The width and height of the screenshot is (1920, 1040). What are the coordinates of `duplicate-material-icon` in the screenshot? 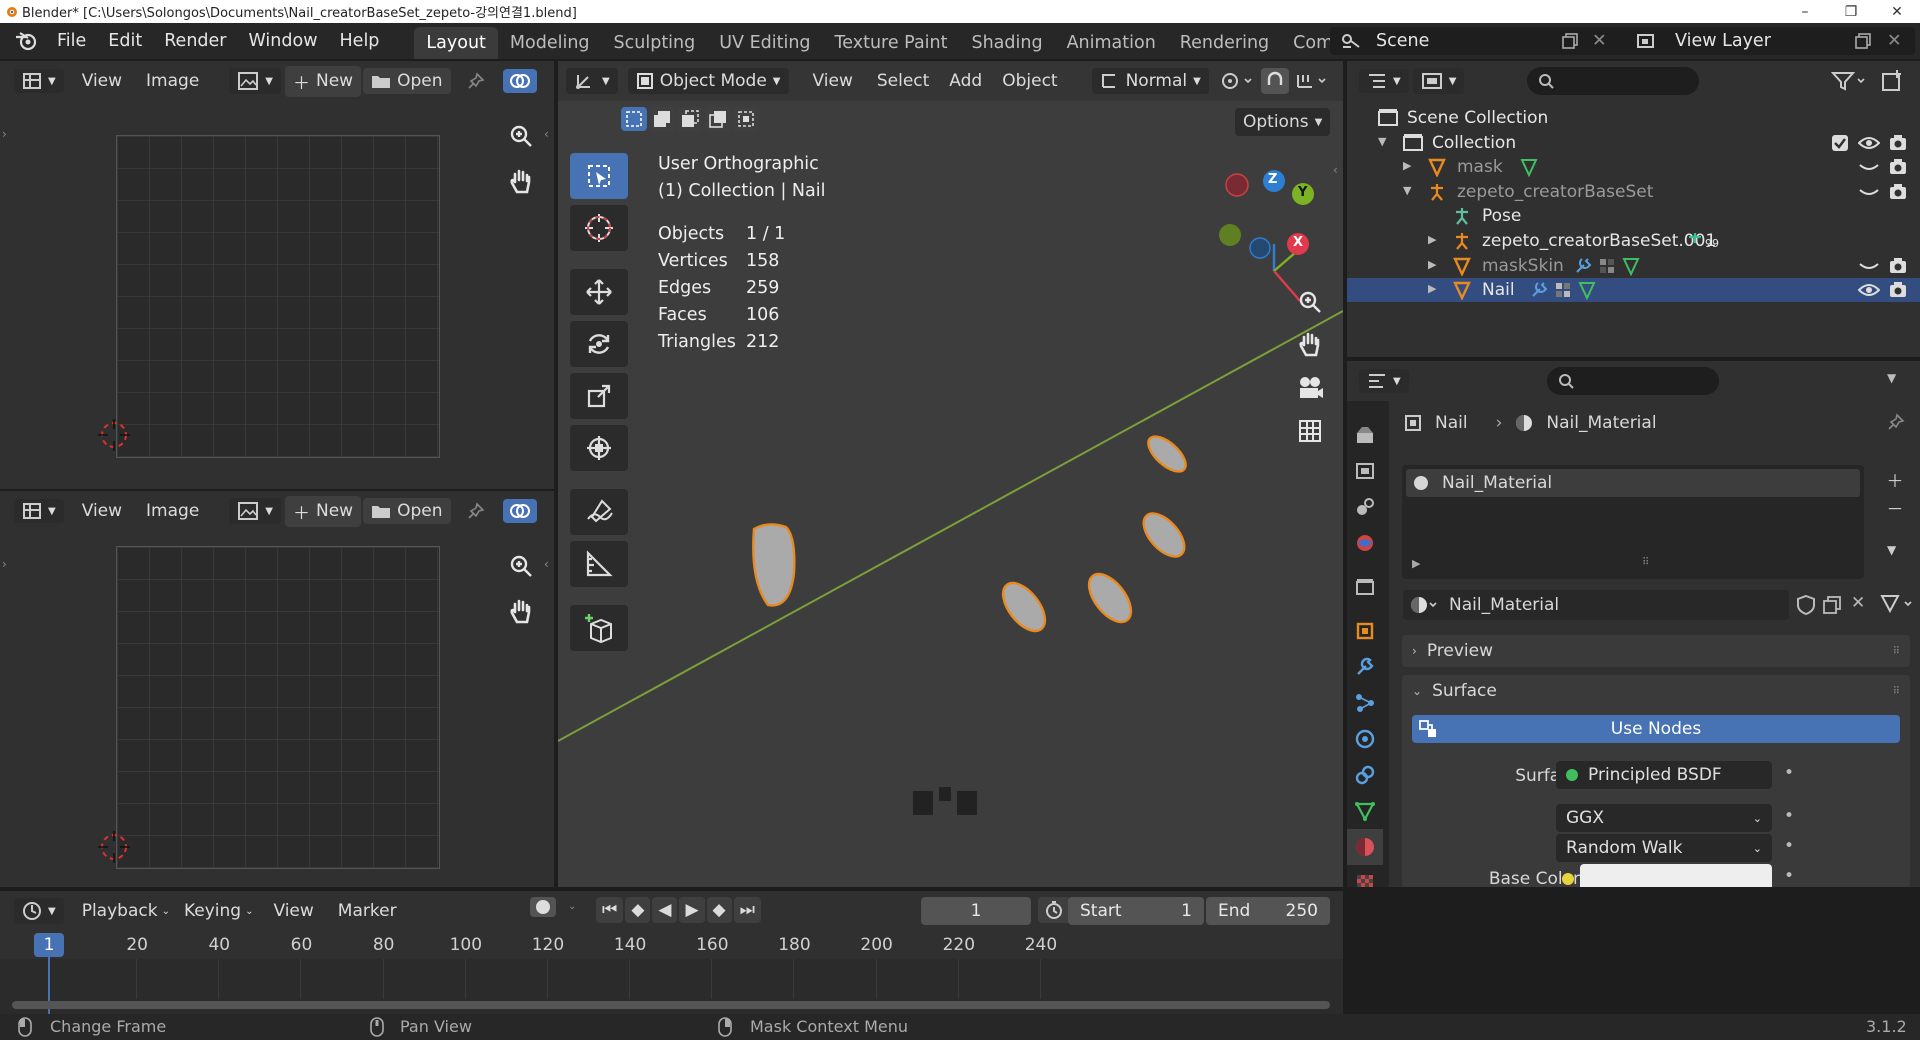 It's located at (1832, 605).